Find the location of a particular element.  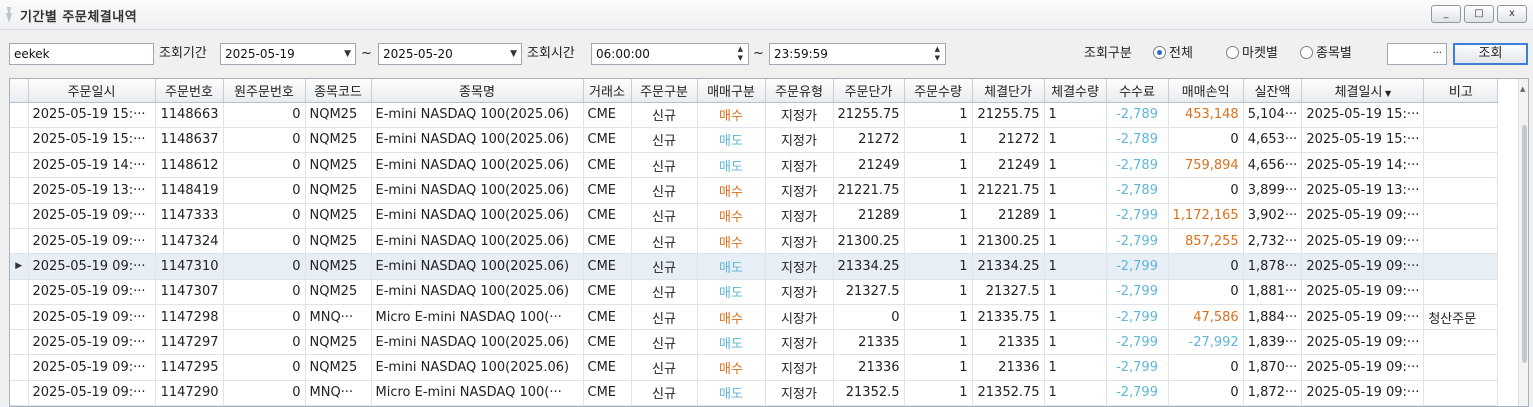

symbol-input: ··· is located at coordinates (1417, 54).